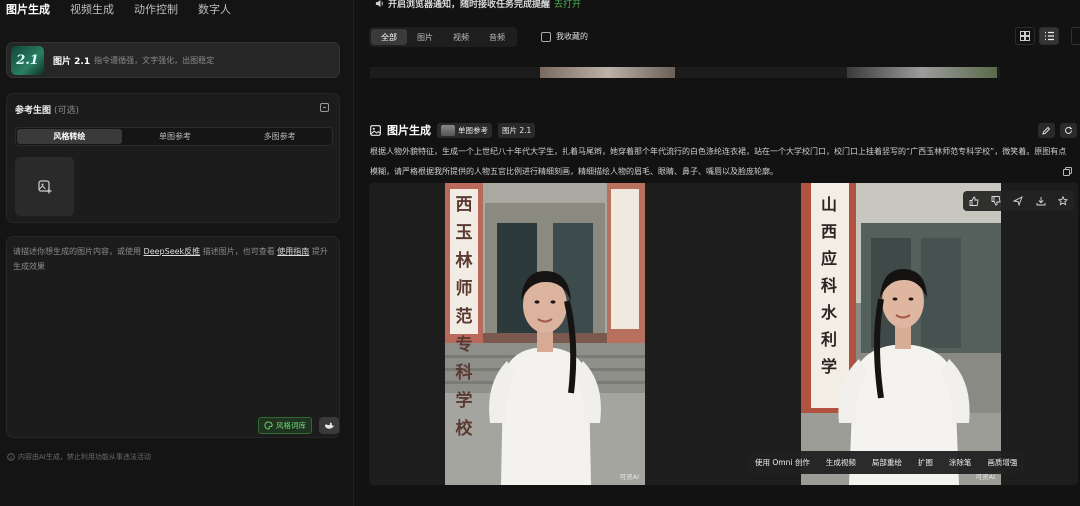 The image size is (1080, 506). I want to click on view-toggle, so click(1037, 36).